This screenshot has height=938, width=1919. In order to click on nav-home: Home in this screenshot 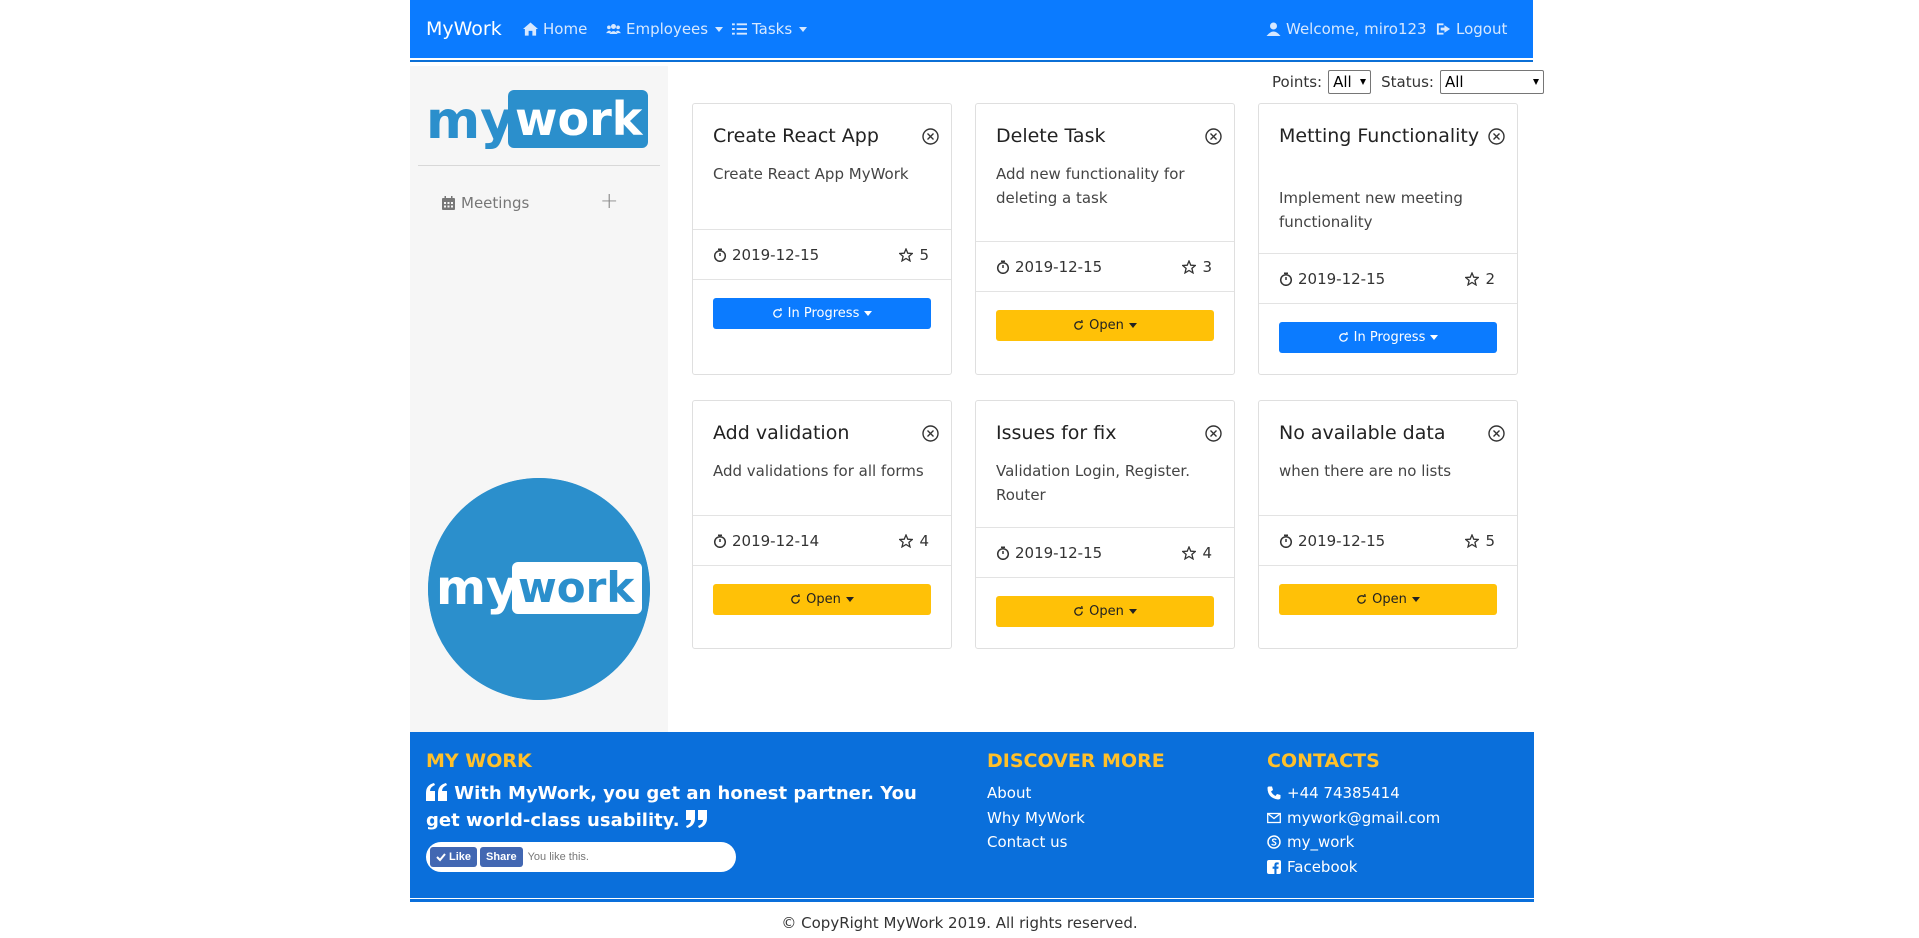, I will do `click(555, 29)`.